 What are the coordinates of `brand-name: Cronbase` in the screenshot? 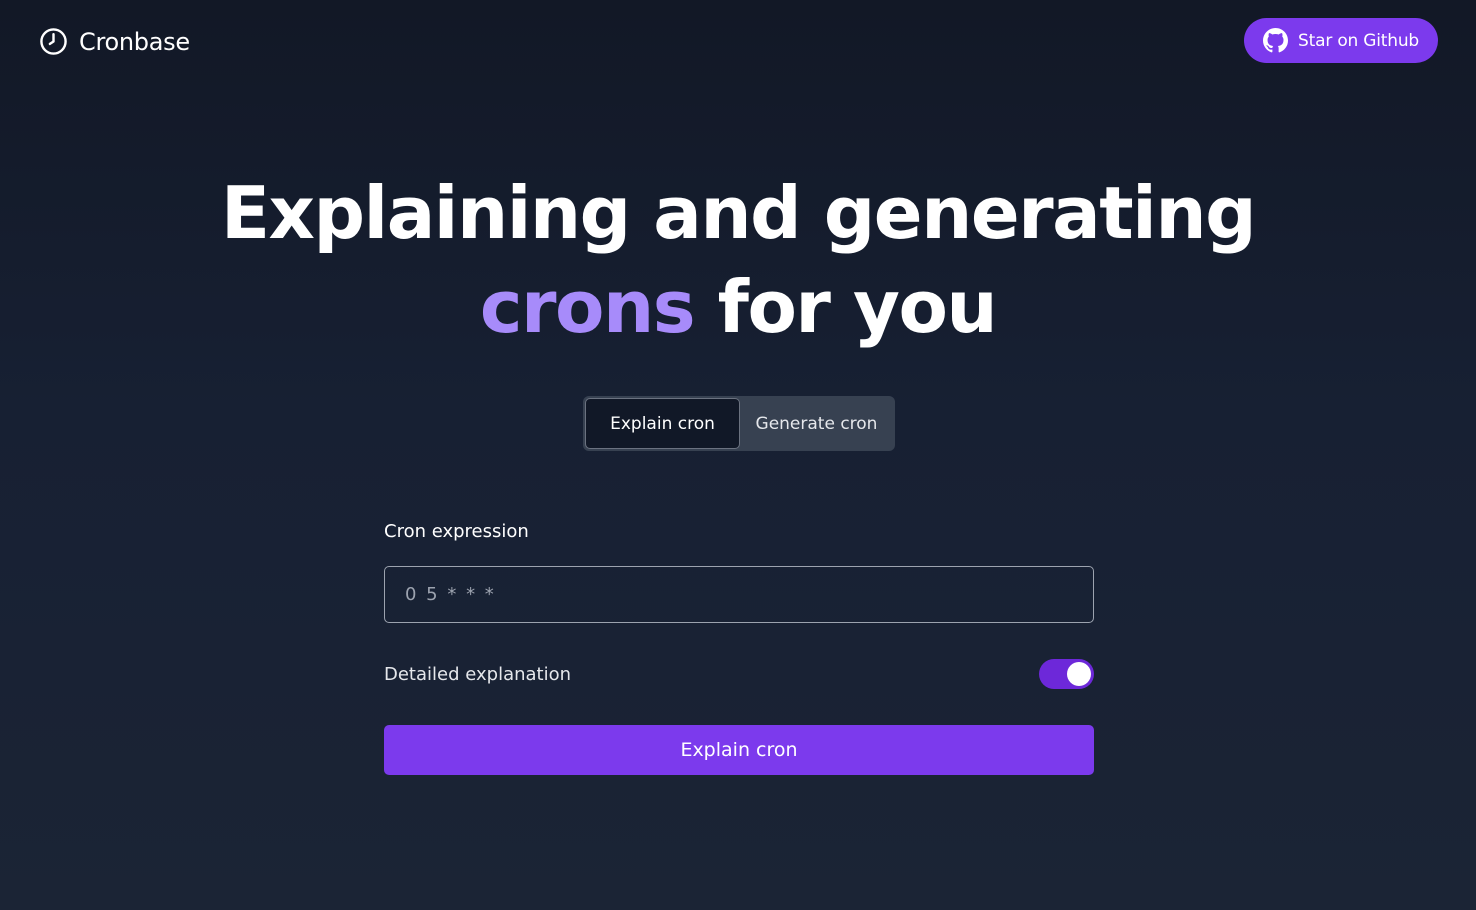 It's located at (134, 41).